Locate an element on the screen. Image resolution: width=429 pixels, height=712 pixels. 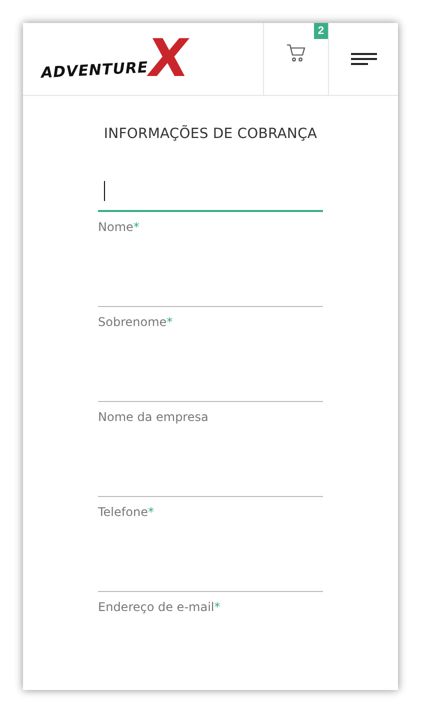
field-label: Sobrenome* is located at coordinates (136, 322).